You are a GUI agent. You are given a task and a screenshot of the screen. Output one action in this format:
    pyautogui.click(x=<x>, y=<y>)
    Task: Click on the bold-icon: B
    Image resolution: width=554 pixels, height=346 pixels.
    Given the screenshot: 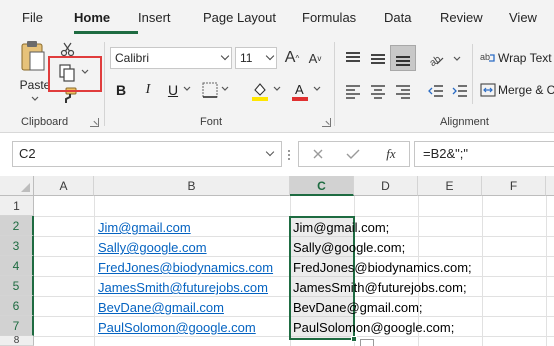 What is the action you would take?
    pyautogui.click(x=121, y=90)
    